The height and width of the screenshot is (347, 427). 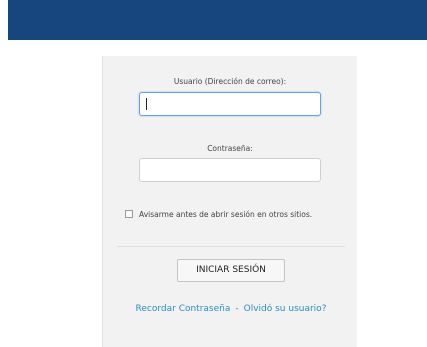 I want to click on login-button: INICIAR SESIÓN, so click(x=231, y=270).